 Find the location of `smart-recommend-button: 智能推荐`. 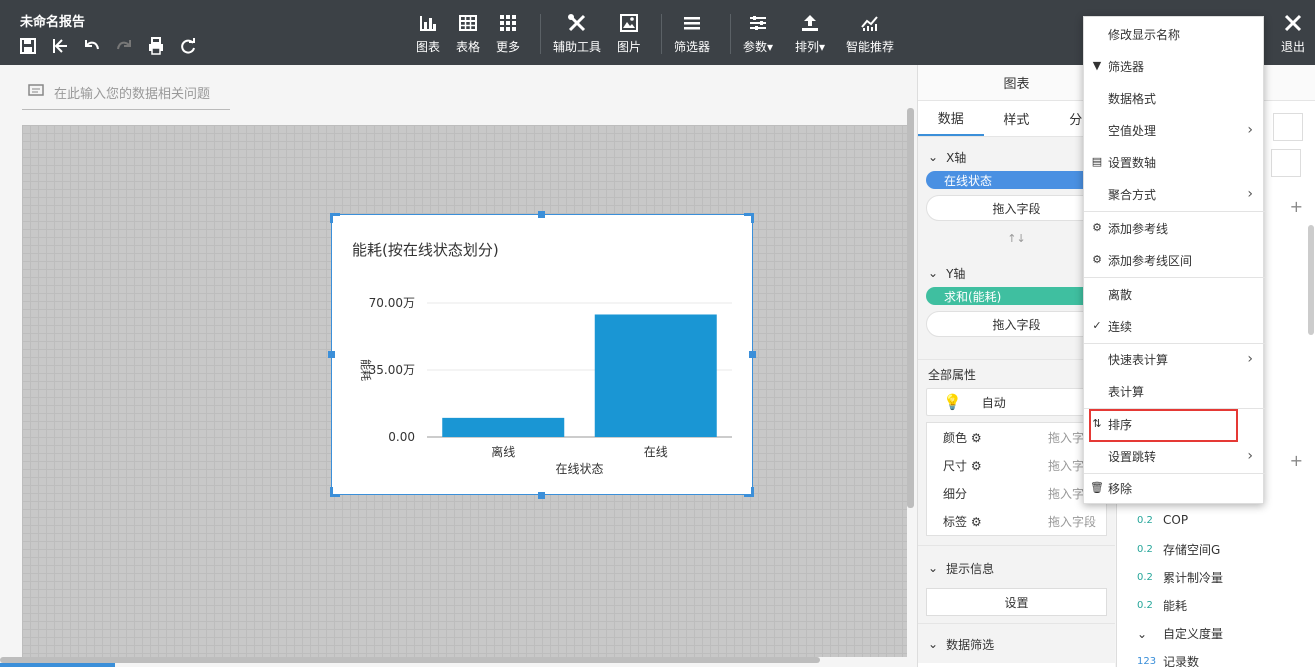

smart-recommend-button: 智能推荐 is located at coordinates (870, 33).